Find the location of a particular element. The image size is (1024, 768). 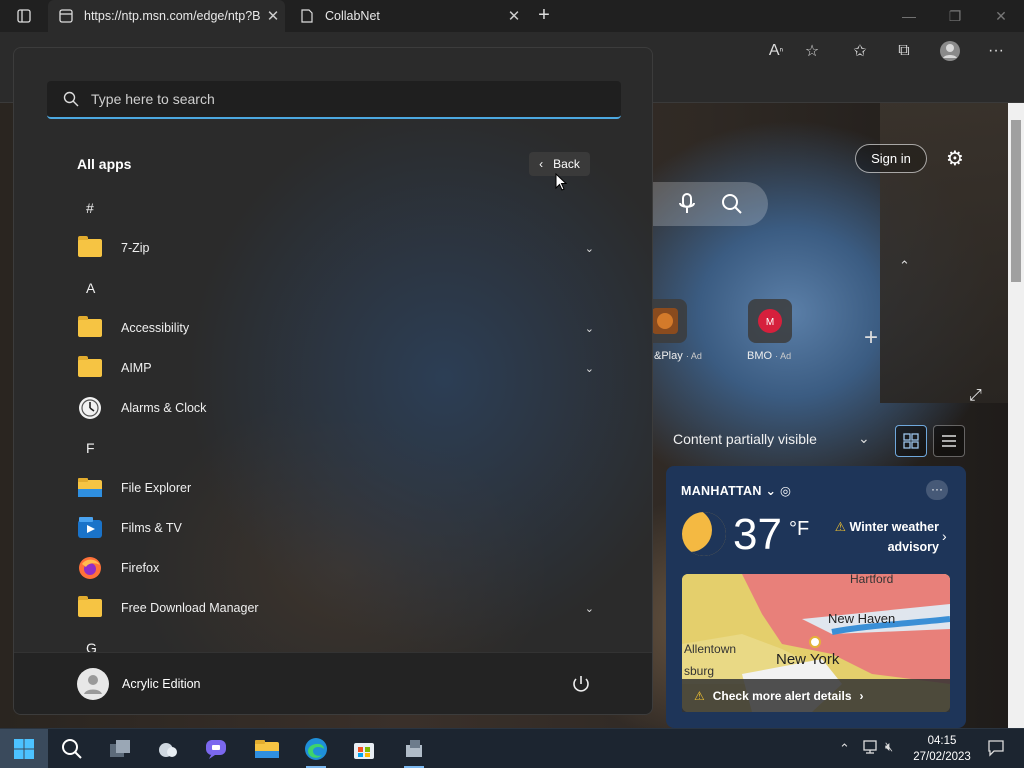

file-explorer-taskbar-button is located at coordinates (267, 748).